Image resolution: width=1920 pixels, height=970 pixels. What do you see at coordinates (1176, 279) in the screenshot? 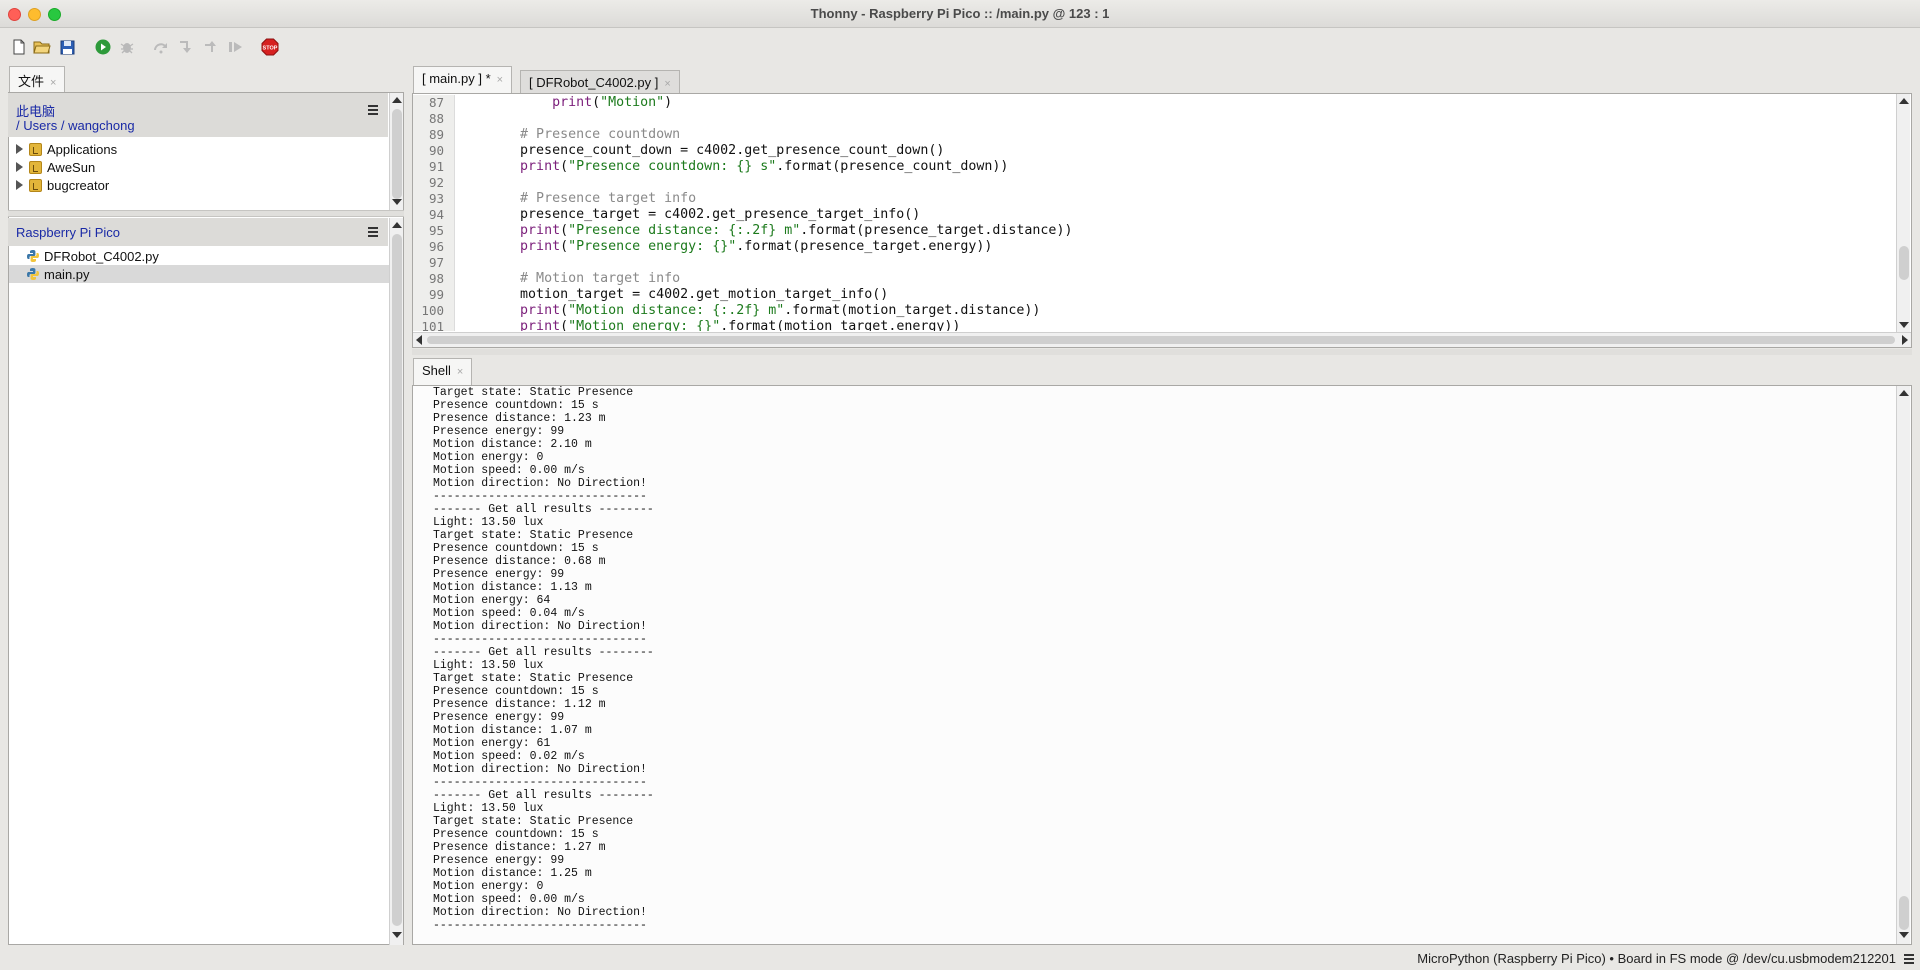
I see `code-line: # Motion target info` at bounding box center [1176, 279].